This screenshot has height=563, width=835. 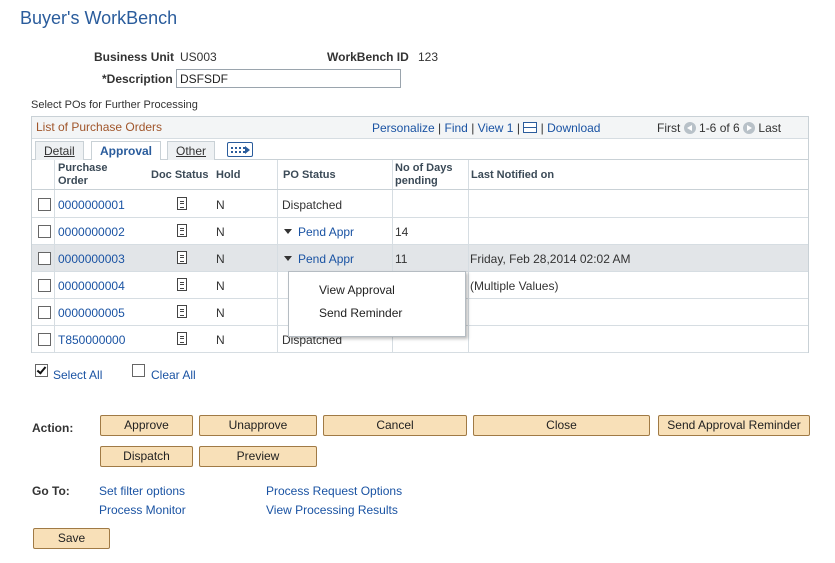 I want to click on workbench-id-value: 123, so click(x=428, y=57).